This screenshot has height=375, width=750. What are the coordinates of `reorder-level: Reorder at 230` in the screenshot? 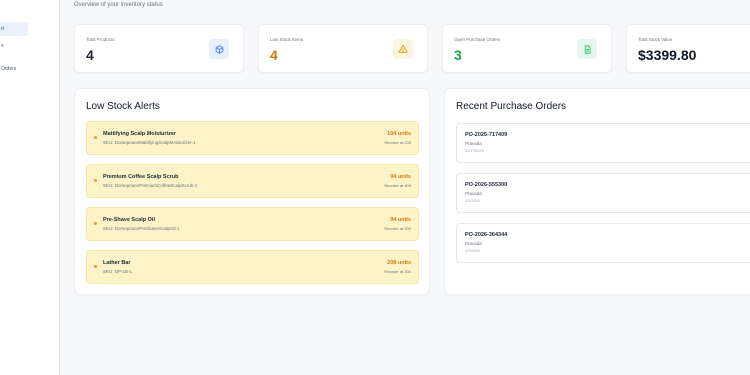 It's located at (397, 142).